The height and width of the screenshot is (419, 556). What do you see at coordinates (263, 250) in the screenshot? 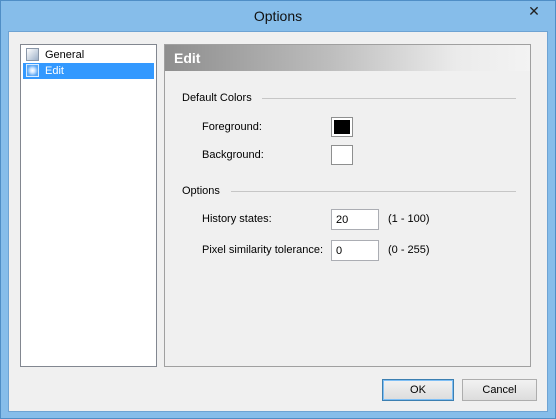
I see `pixel-tolerance-label: Pixel similarity tolerance:` at bounding box center [263, 250].